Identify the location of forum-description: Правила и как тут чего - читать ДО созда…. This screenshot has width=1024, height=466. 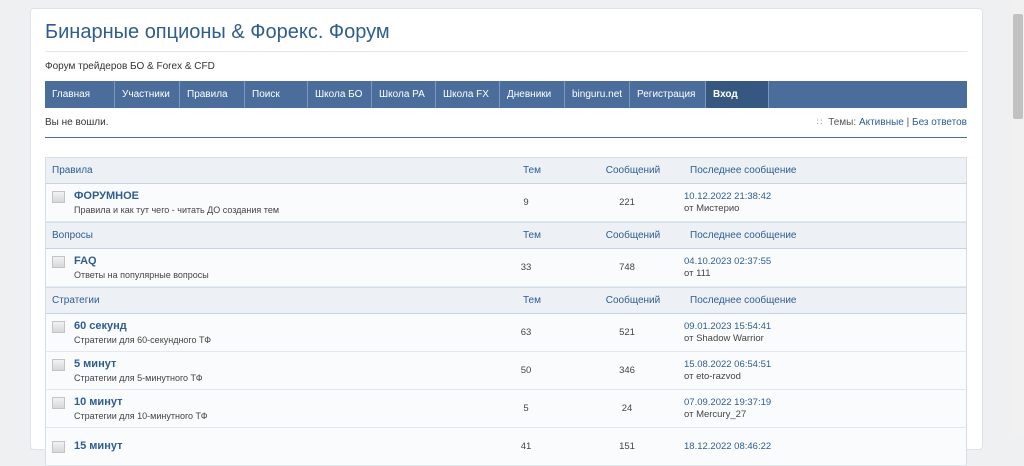
(177, 210).